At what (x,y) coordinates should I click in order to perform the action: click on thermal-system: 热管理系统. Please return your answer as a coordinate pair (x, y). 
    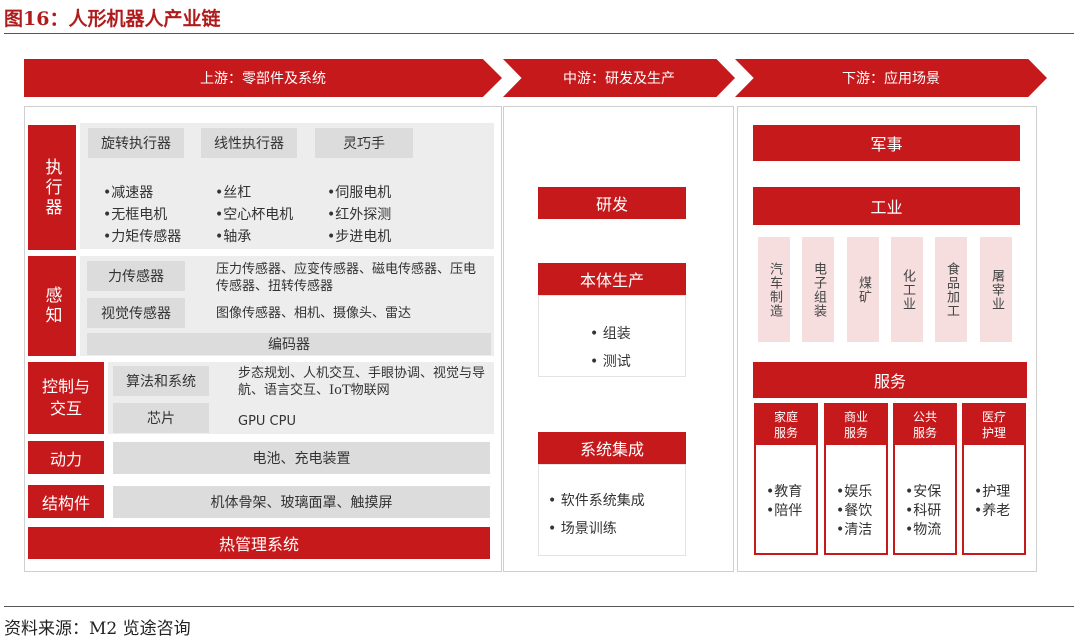
    Looking at the image, I should click on (259, 543).